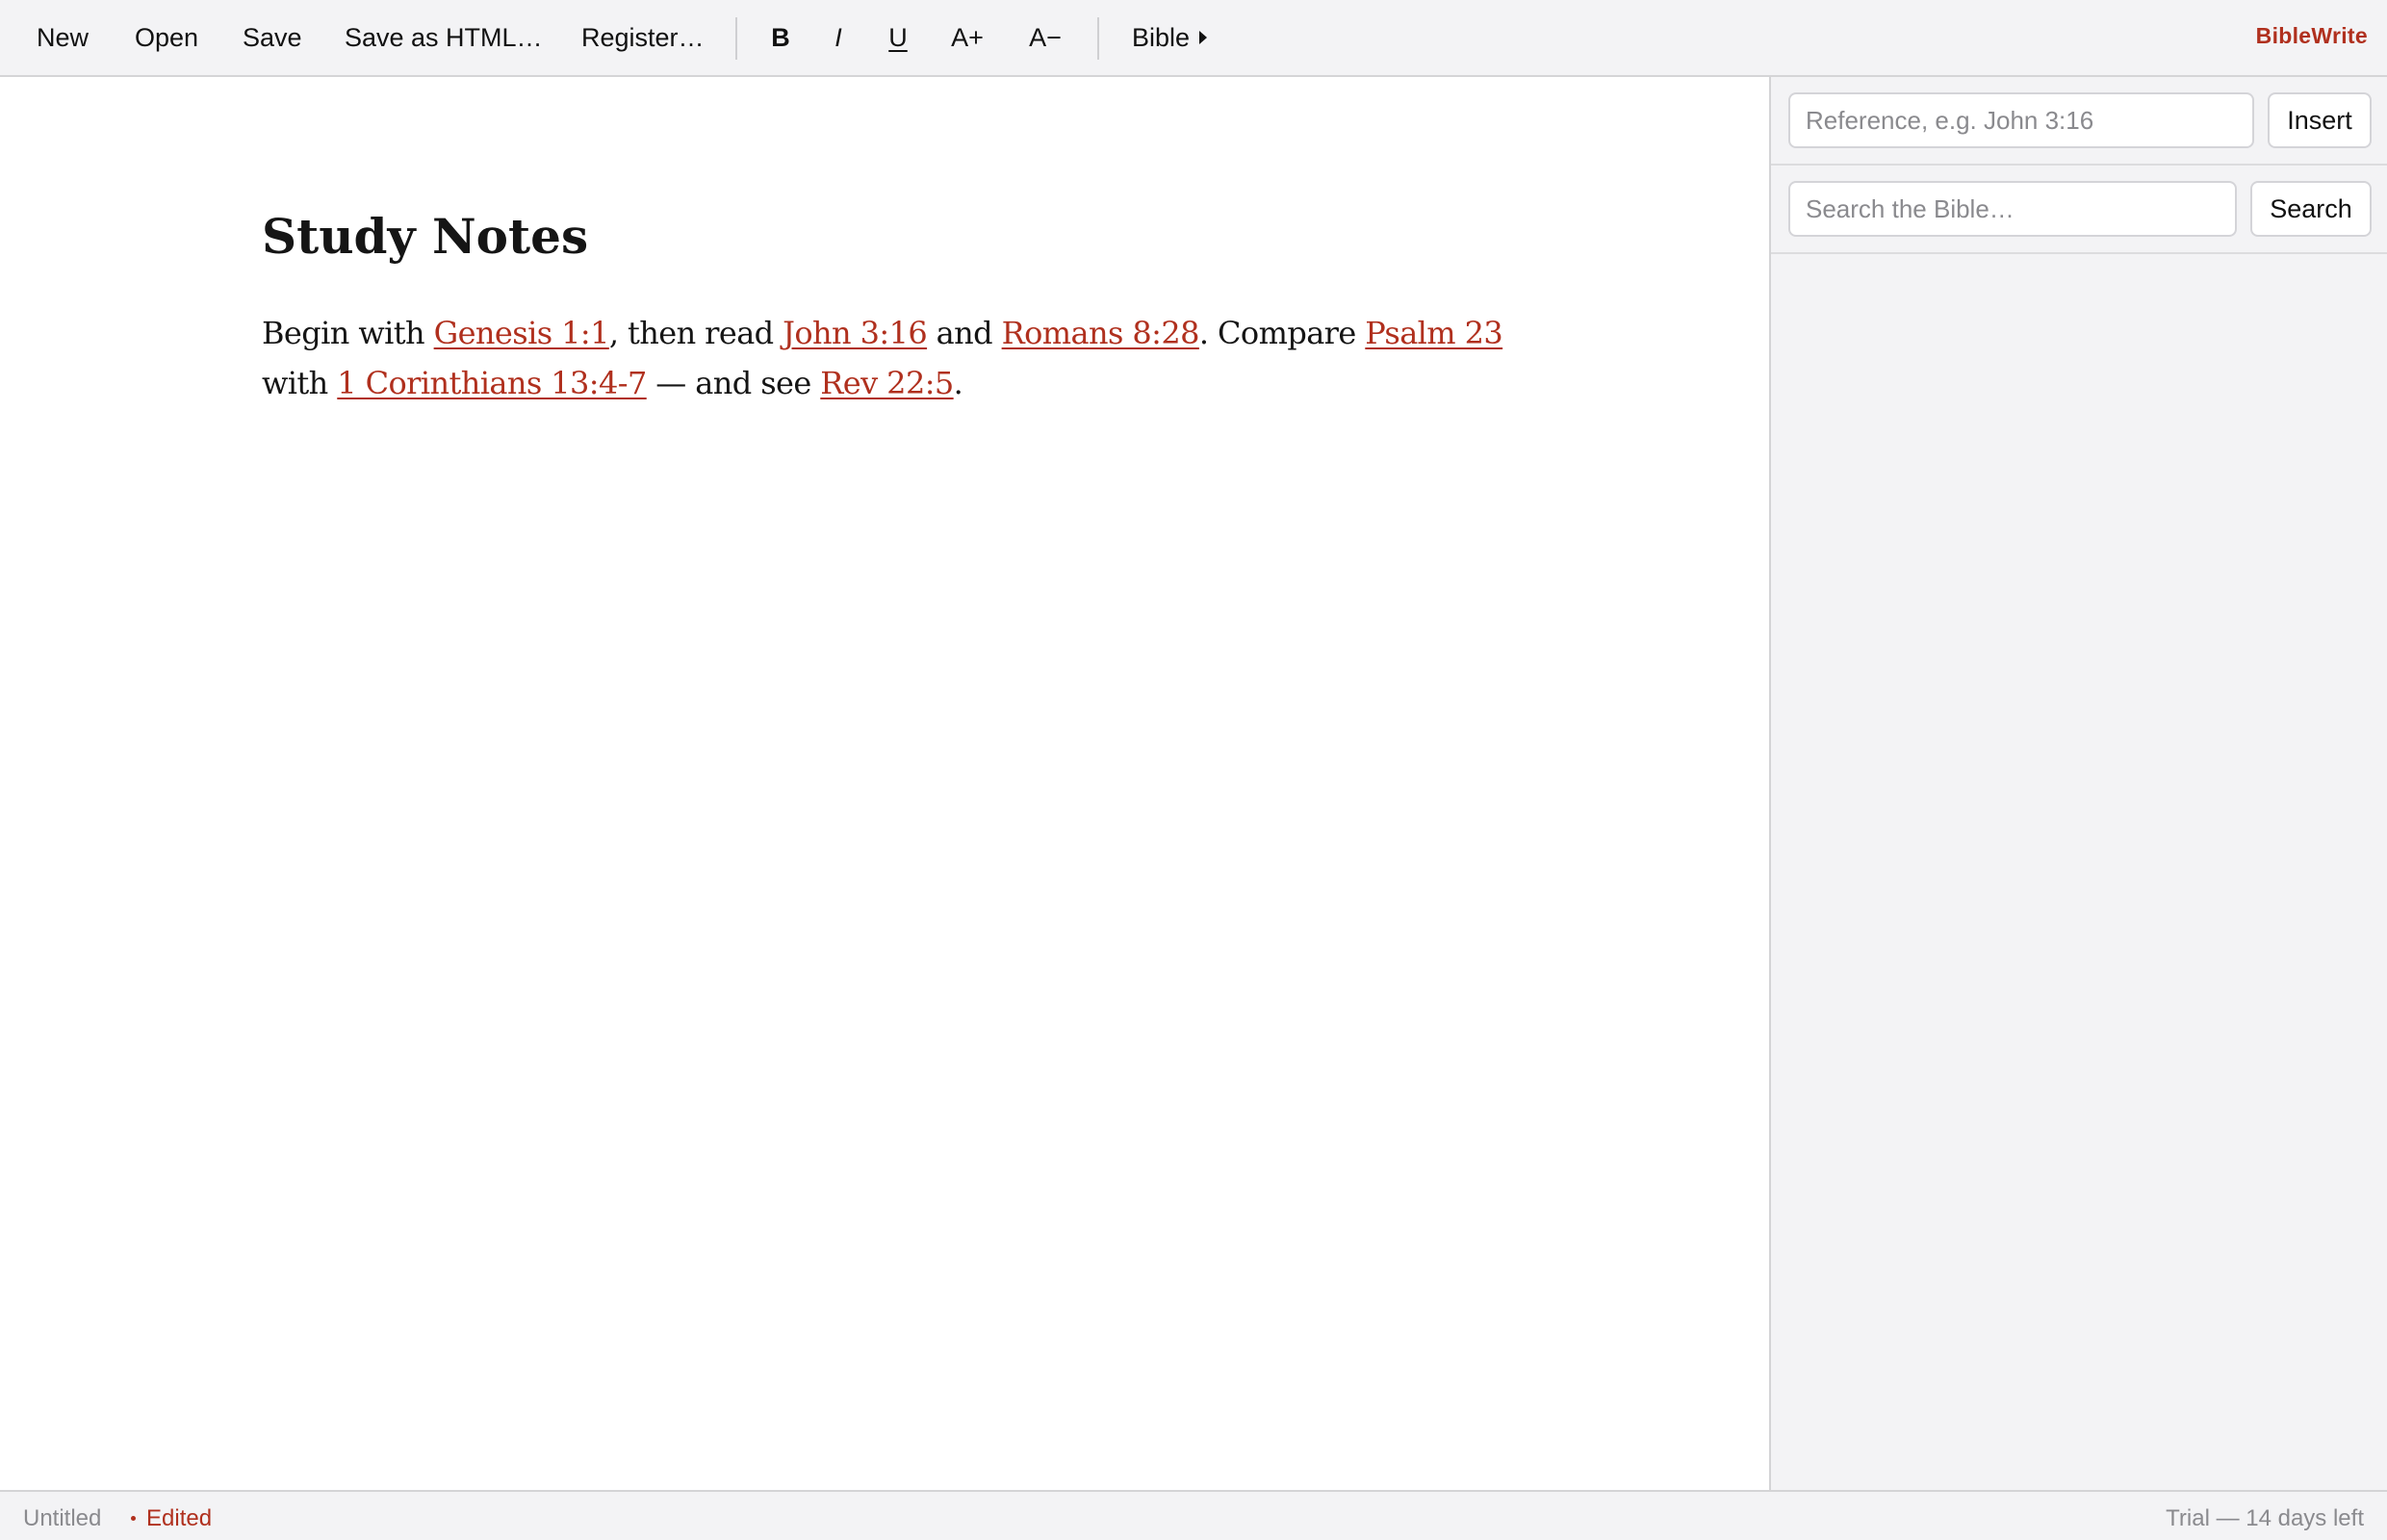  What do you see at coordinates (964, 333) in the screenshot?
I see `body-text: and` at bounding box center [964, 333].